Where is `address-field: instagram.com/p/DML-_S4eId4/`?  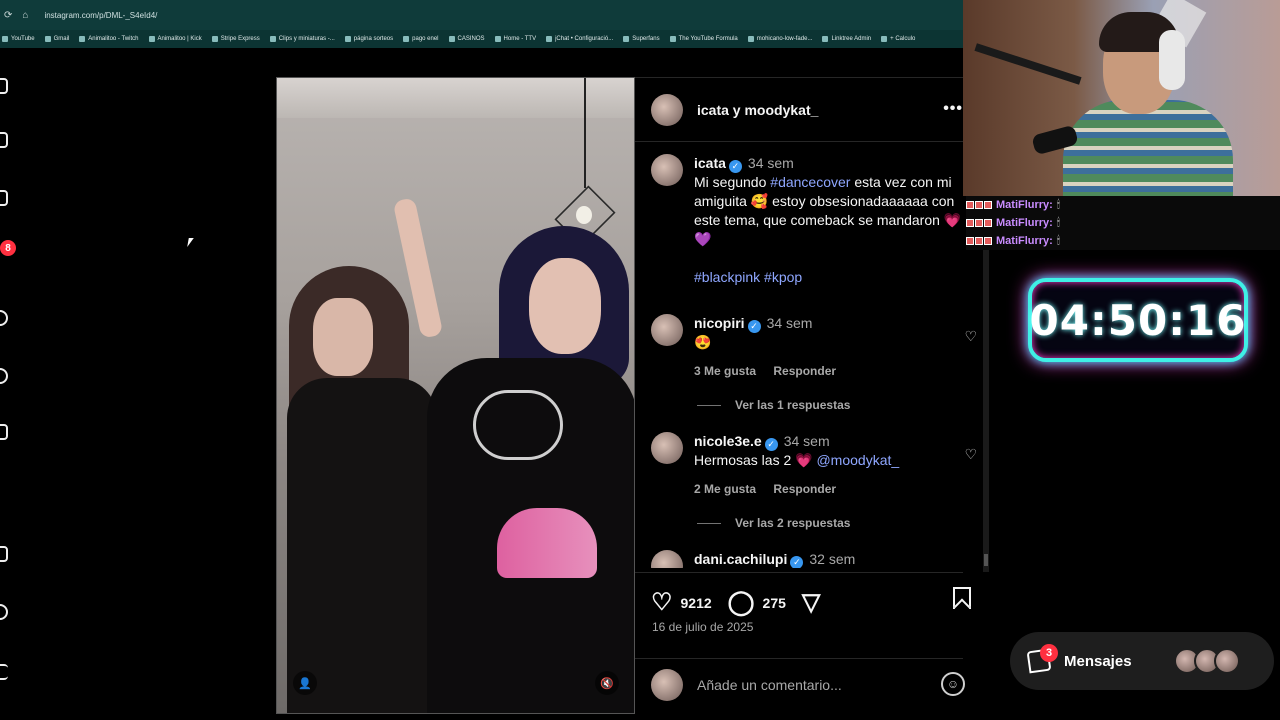
address-field: instagram.com/p/DML-_S4eId4/ is located at coordinates (100, 15).